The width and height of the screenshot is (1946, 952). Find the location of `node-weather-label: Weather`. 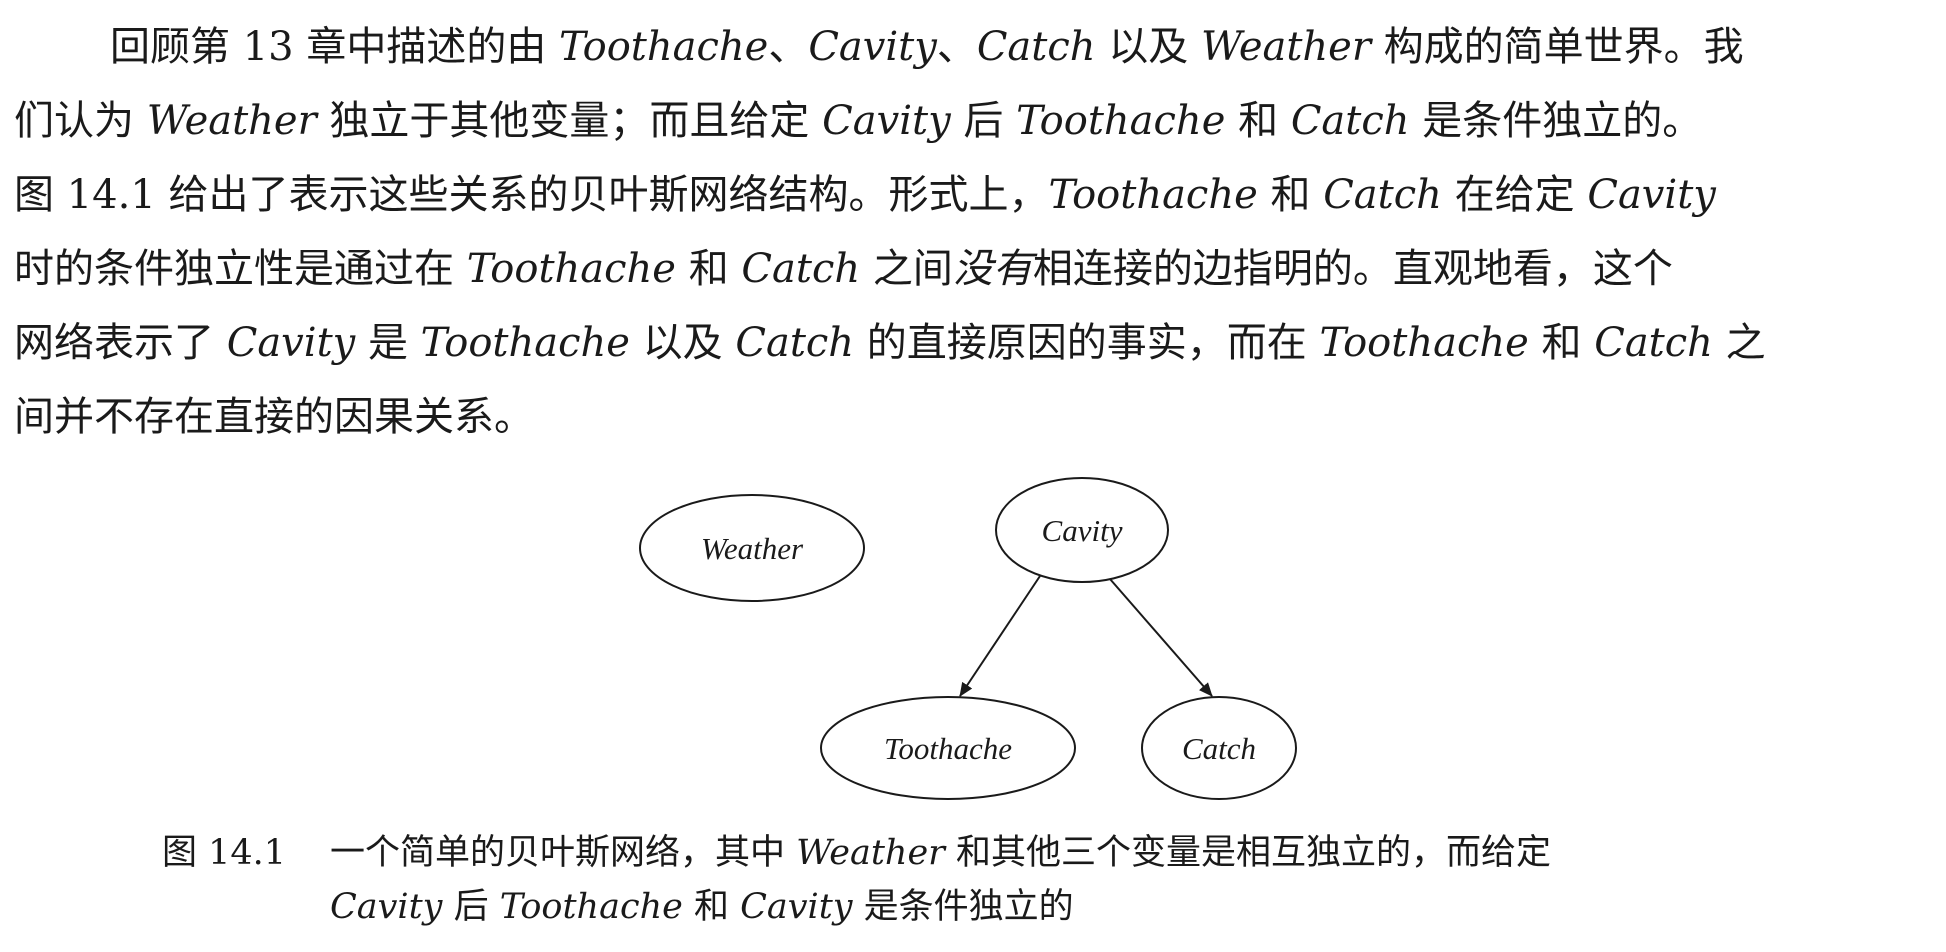

node-weather-label: Weather is located at coordinates (752, 548).